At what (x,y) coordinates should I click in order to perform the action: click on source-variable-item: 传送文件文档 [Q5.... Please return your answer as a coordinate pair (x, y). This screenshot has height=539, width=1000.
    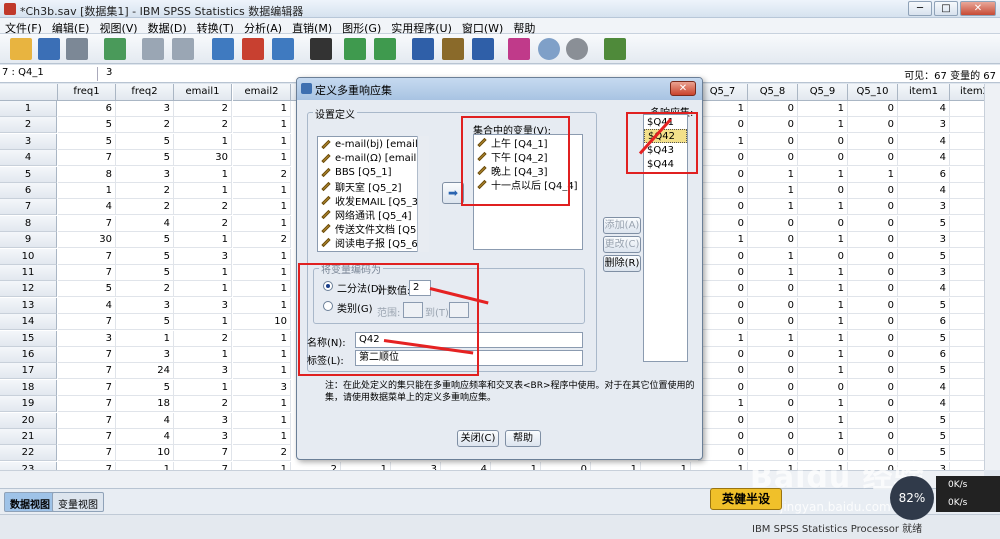
    Looking at the image, I should click on (373, 228).